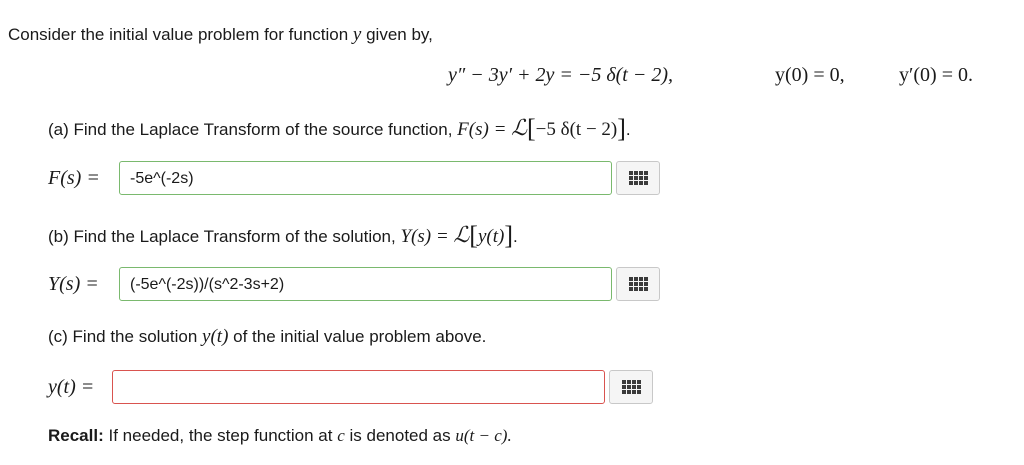 The image size is (1024, 465). Describe the element at coordinates (341, 435) in the screenshot. I see `recall-var: c` at that location.